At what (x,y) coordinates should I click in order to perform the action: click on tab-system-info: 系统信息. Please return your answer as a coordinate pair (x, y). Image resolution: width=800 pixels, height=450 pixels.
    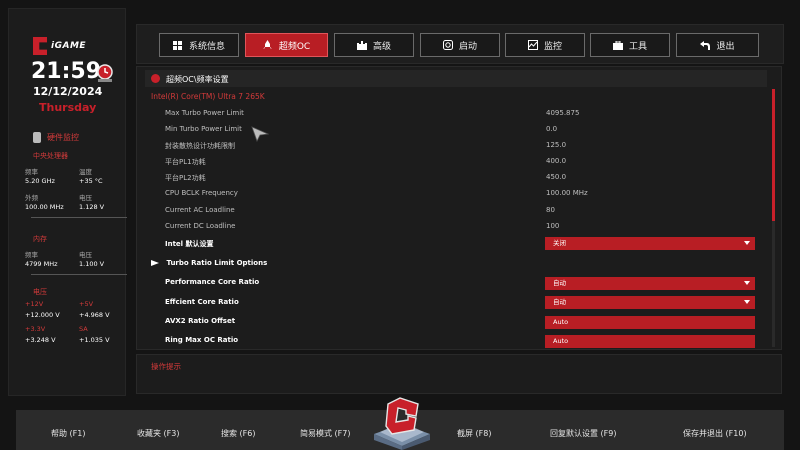
    Looking at the image, I should click on (199, 45).